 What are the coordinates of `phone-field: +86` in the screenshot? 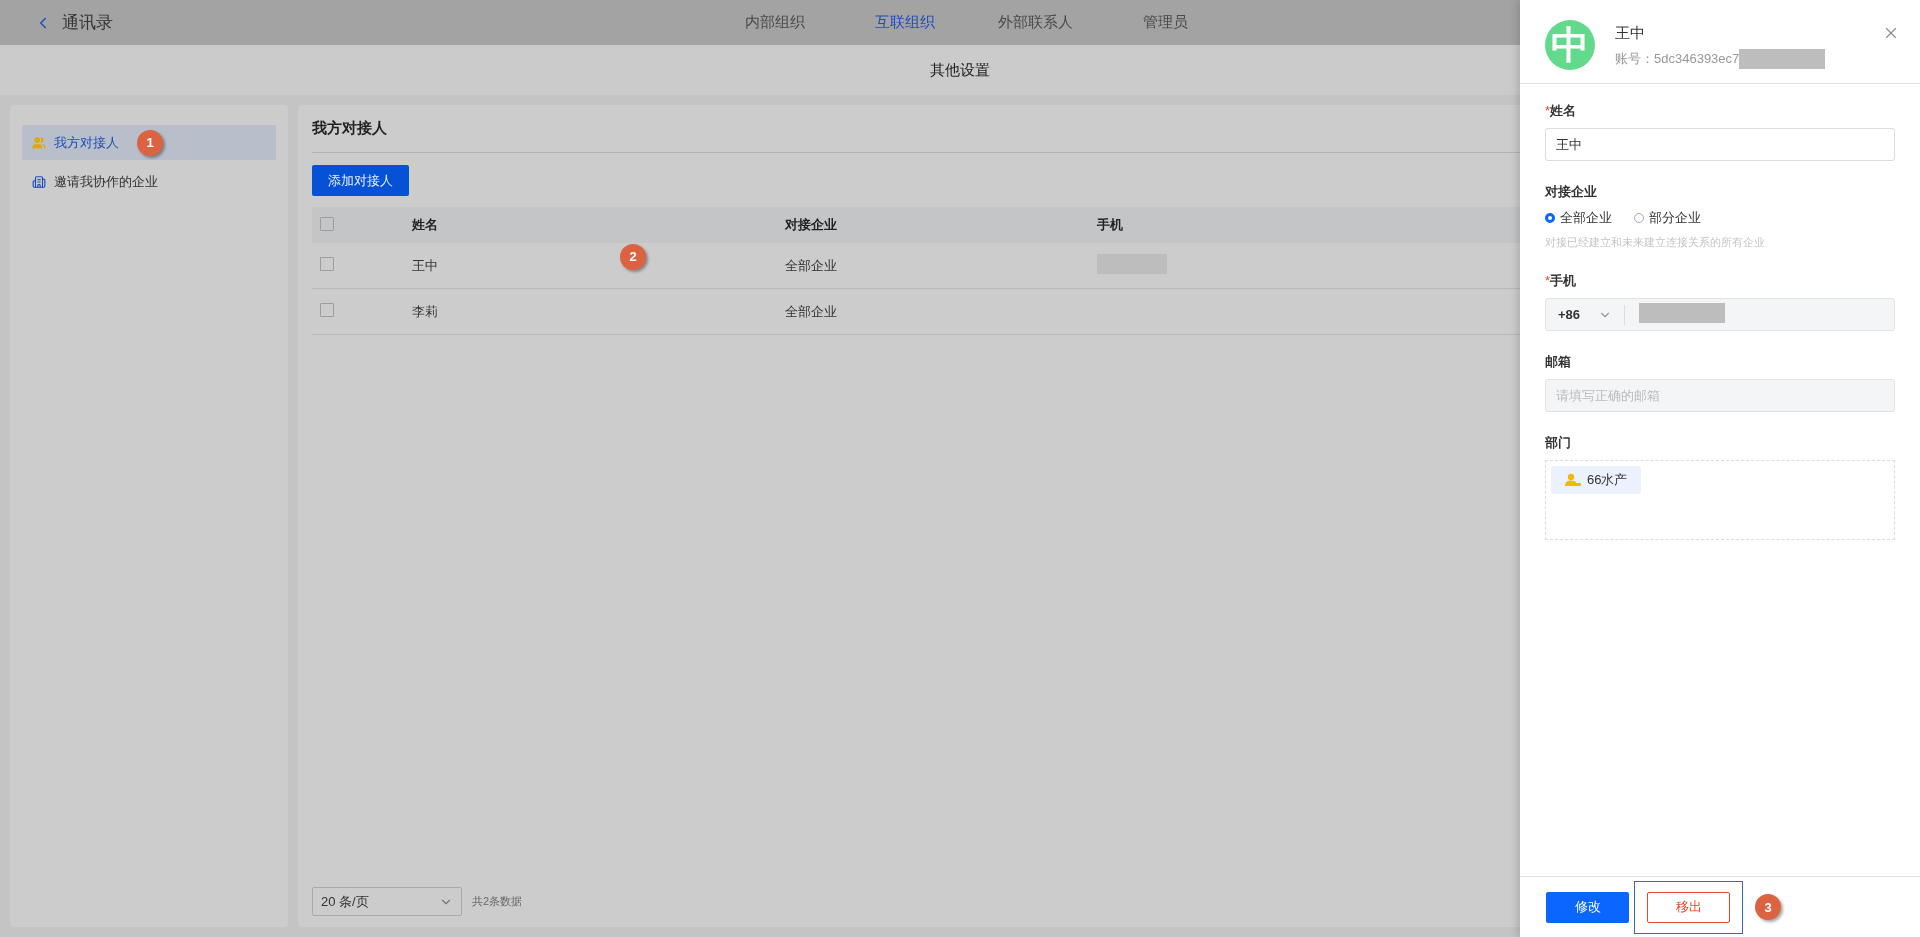 It's located at (1720, 314).